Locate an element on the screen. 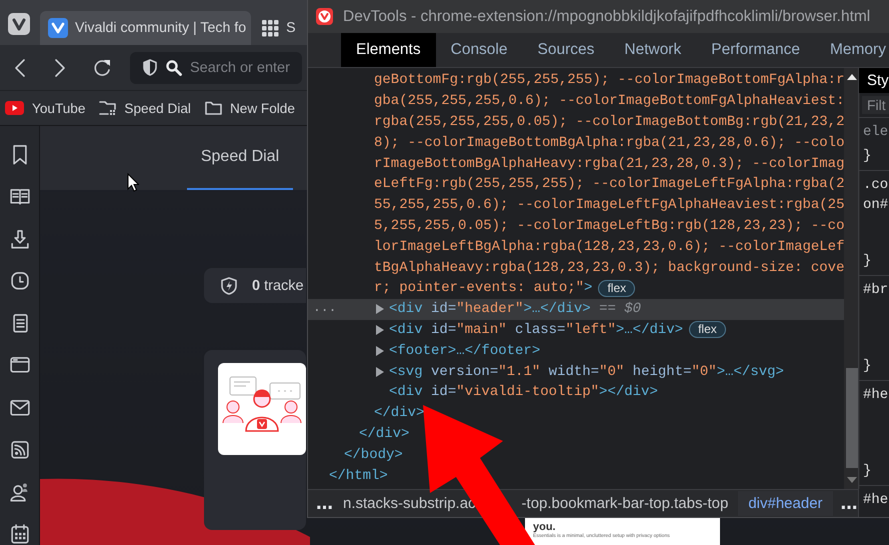 The height and width of the screenshot is (545, 889). breadcrumb: div#header is located at coordinates (785, 503).